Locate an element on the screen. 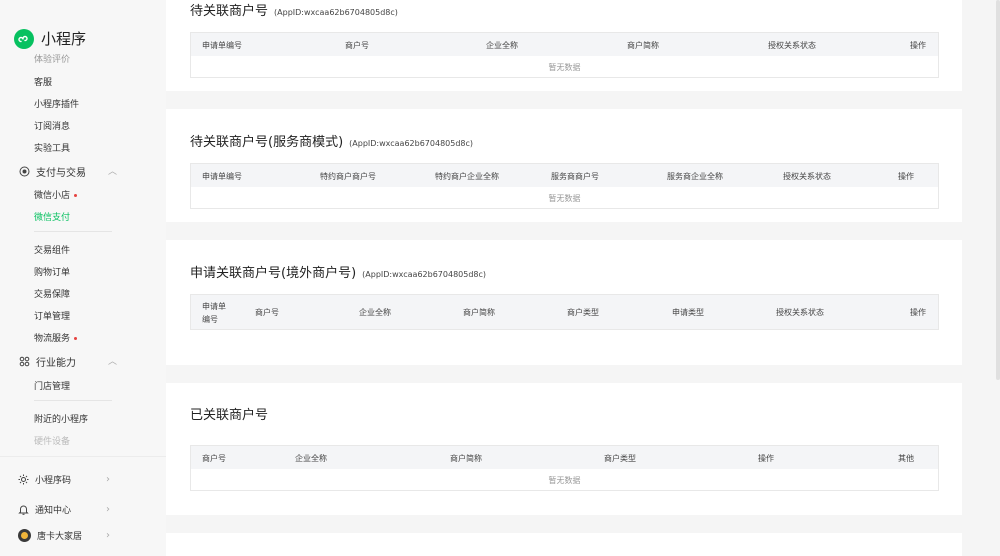 Image resolution: width=1000 pixels, height=556 pixels. sidebar-item-customer-service: 客服 is located at coordinates (43, 81).